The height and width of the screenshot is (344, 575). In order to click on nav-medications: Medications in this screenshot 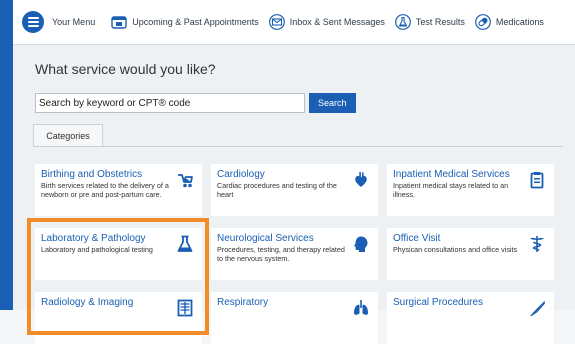, I will do `click(509, 22)`.